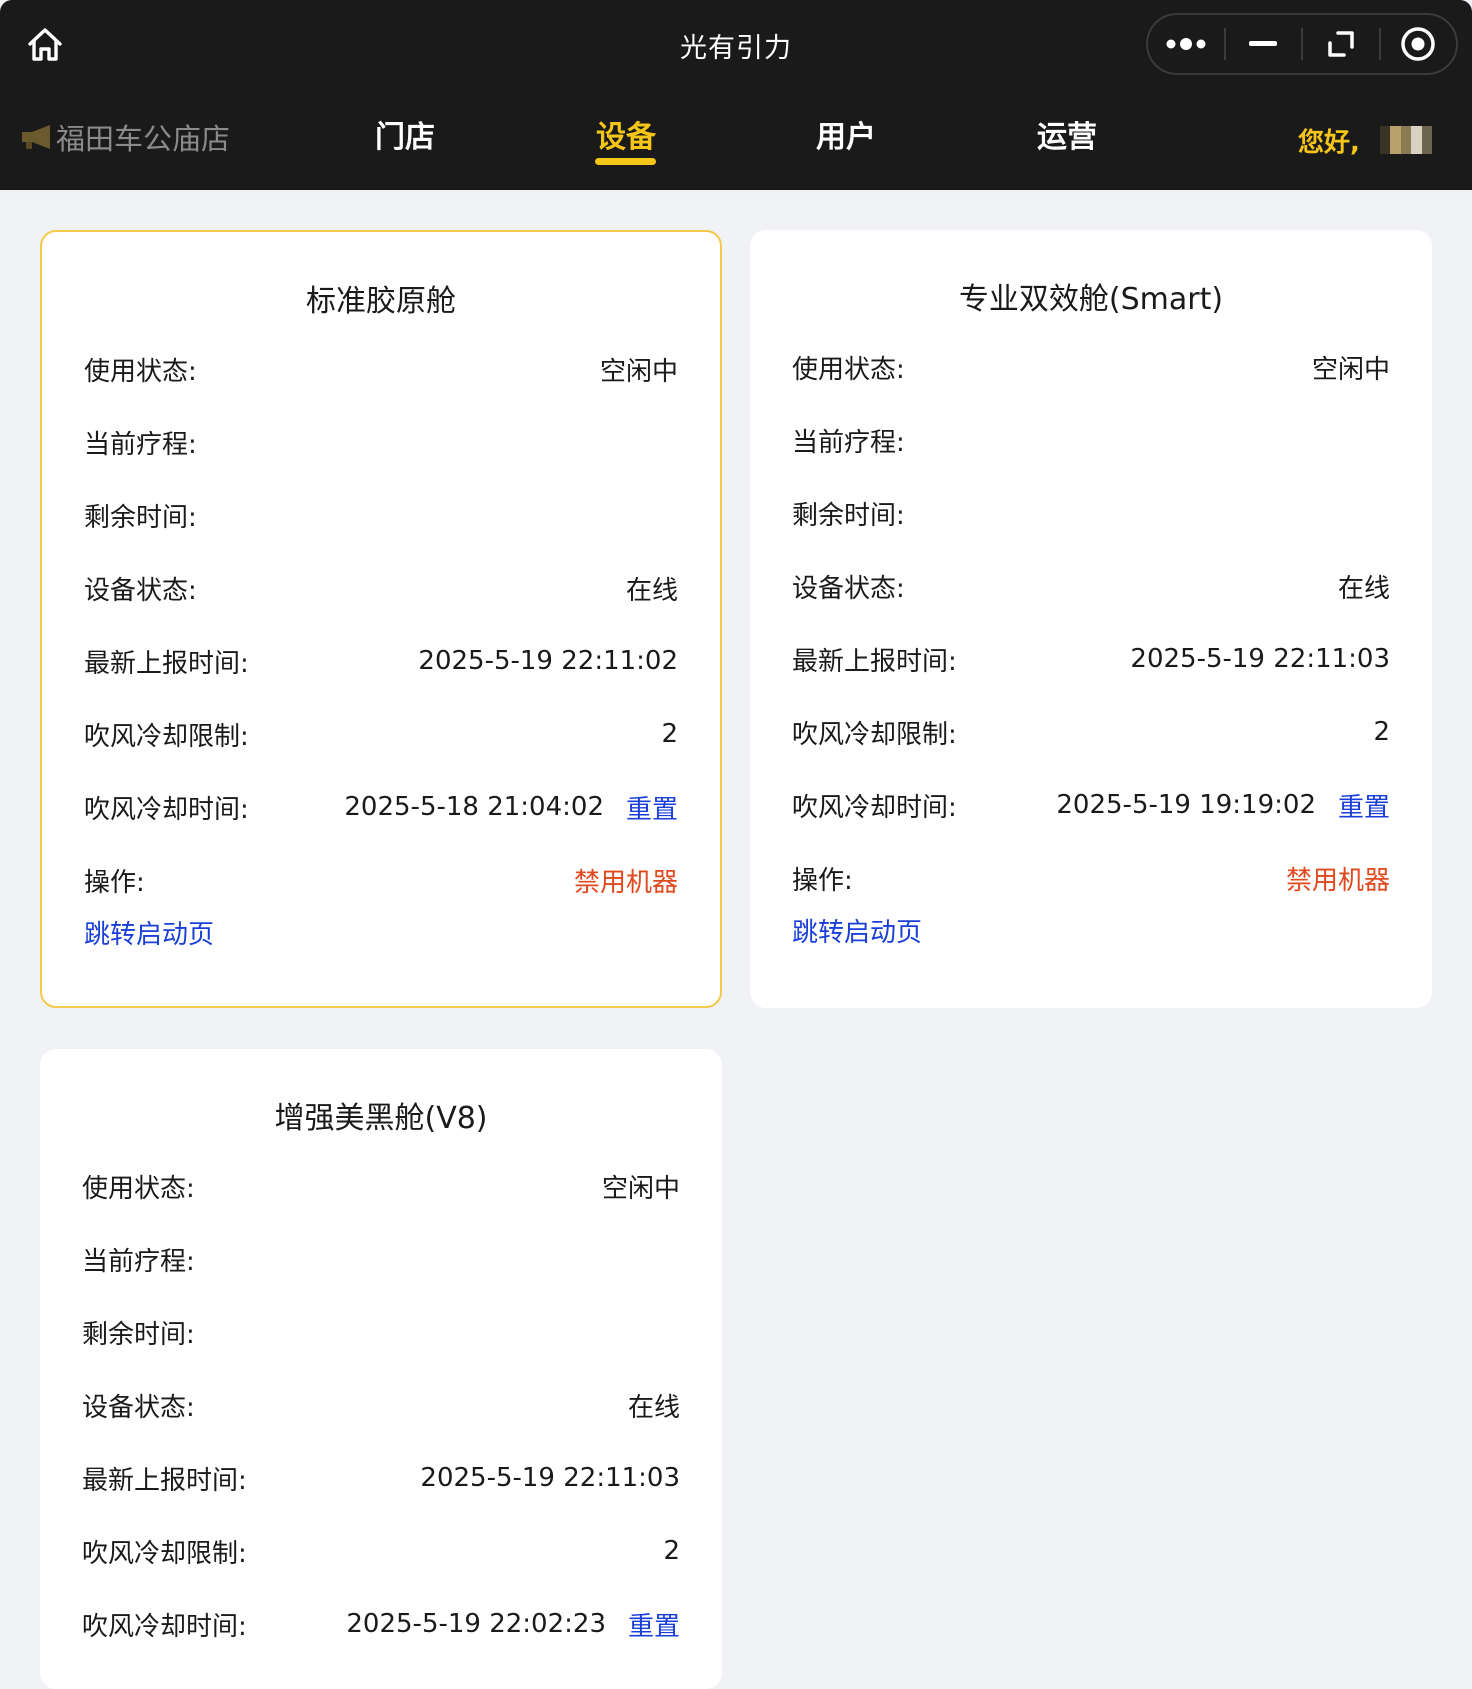 Image resolution: width=1472 pixels, height=1689 pixels. I want to click on blurred-username, so click(1406, 140).